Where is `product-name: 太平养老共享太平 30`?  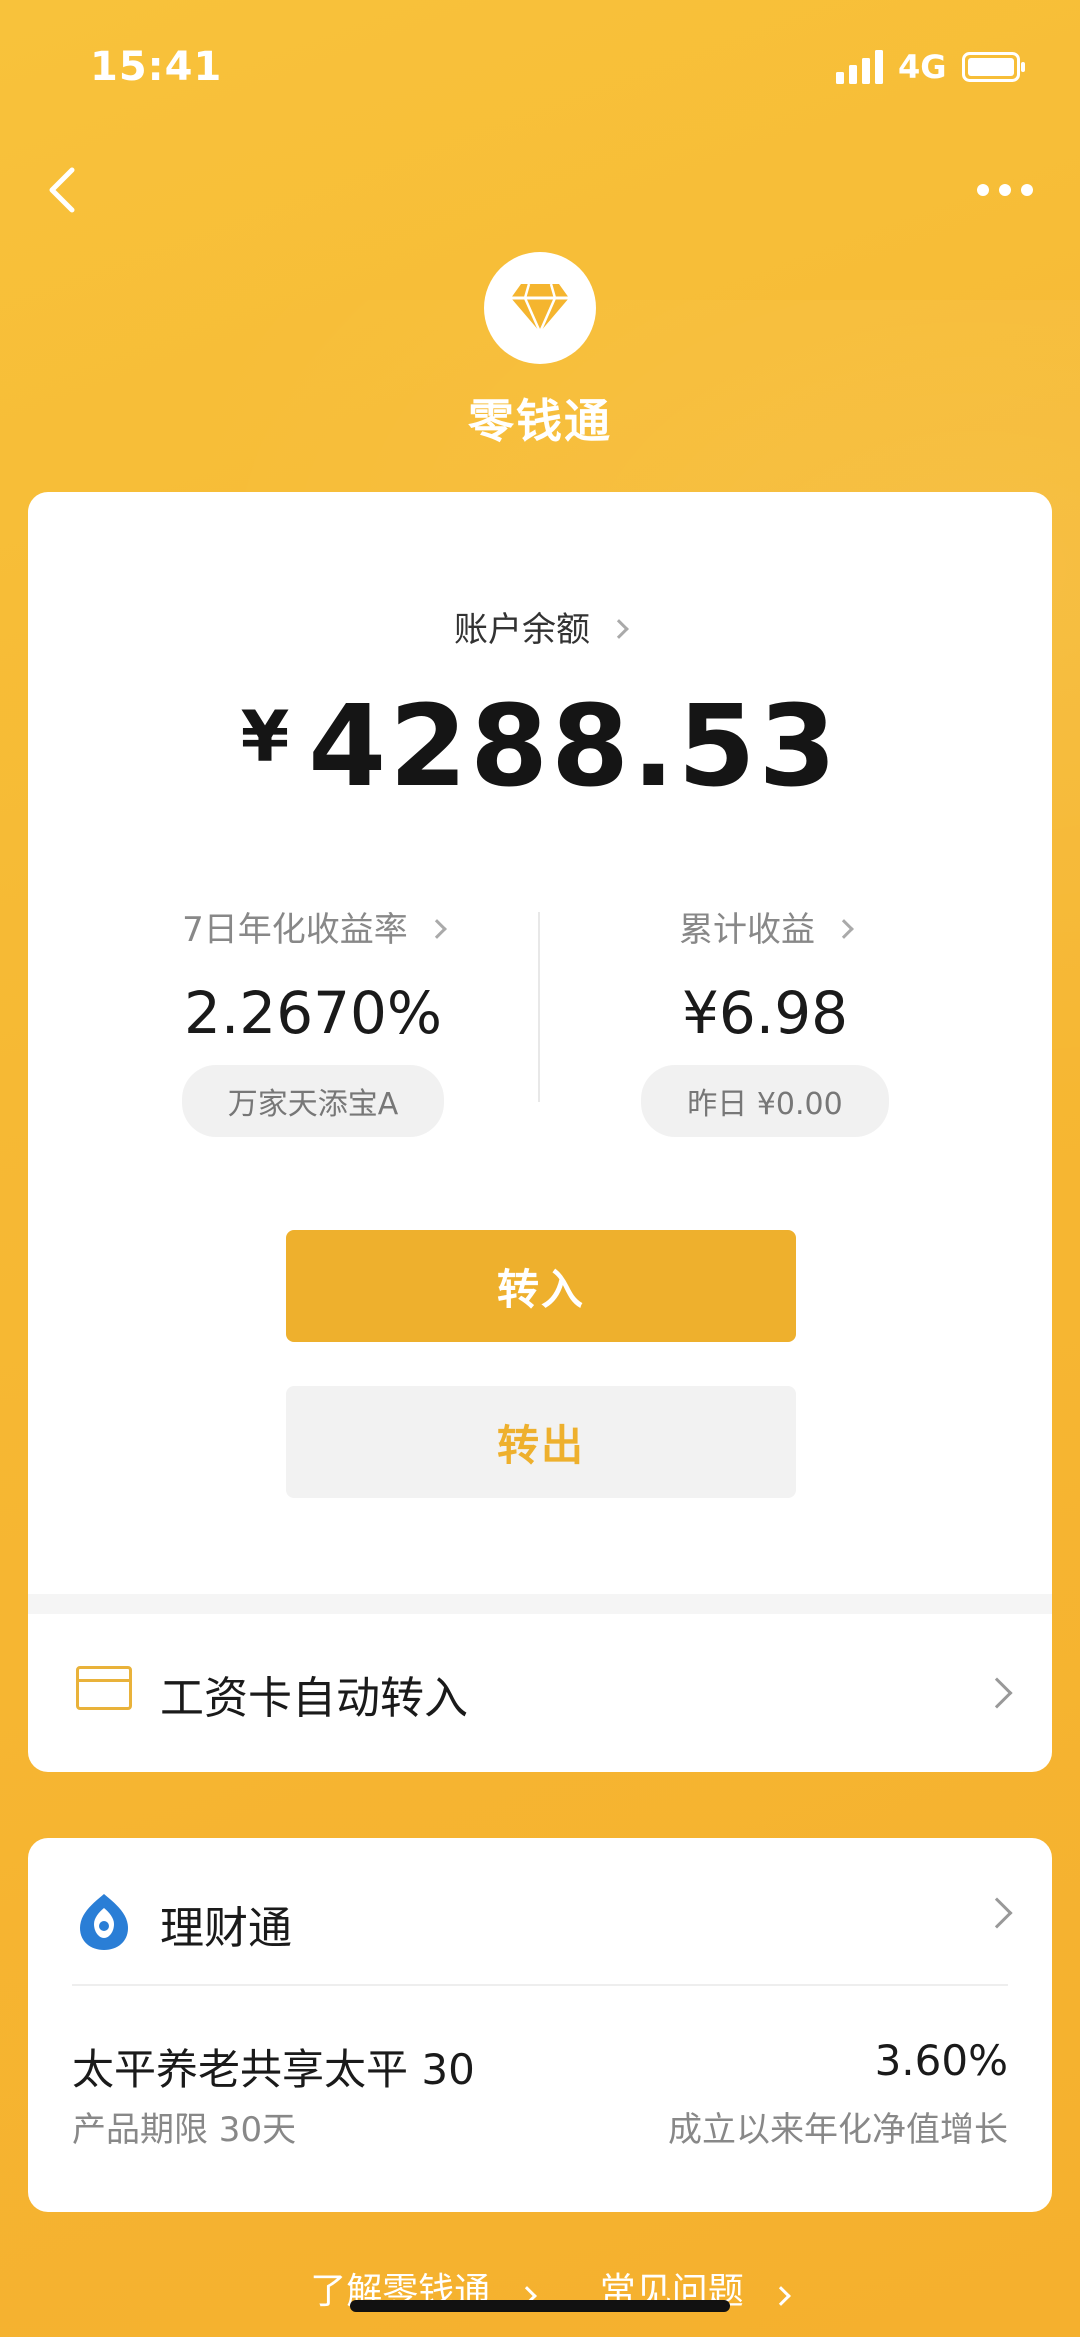
product-name: 太平养老共享太平 30 is located at coordinates (273, 2069).